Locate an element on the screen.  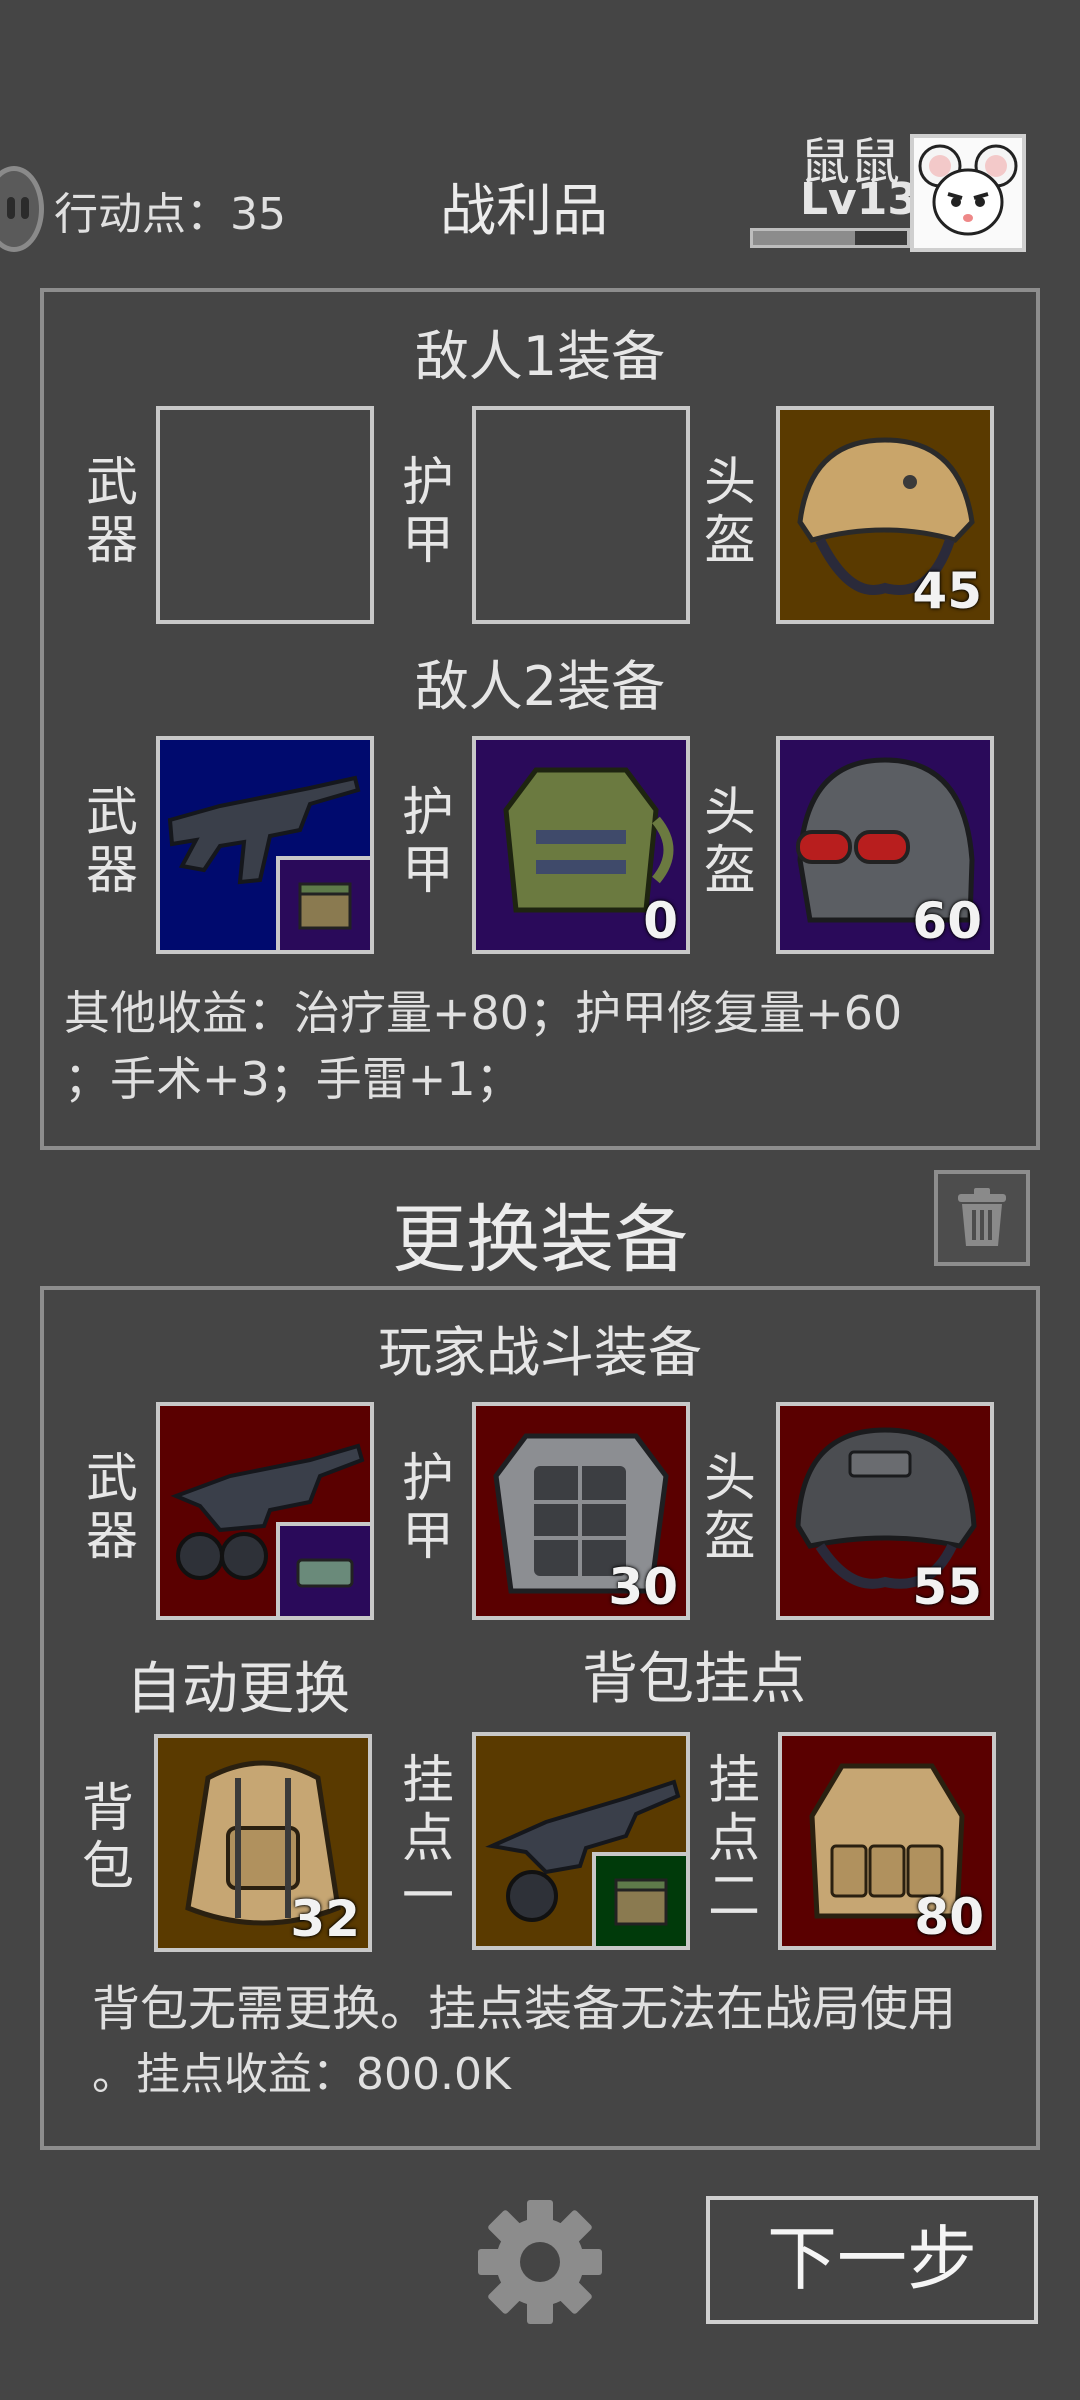
other-income-line1: 其他收益：治疗量+80；护甲修复量+60 is located at coordinates (483, 1013).